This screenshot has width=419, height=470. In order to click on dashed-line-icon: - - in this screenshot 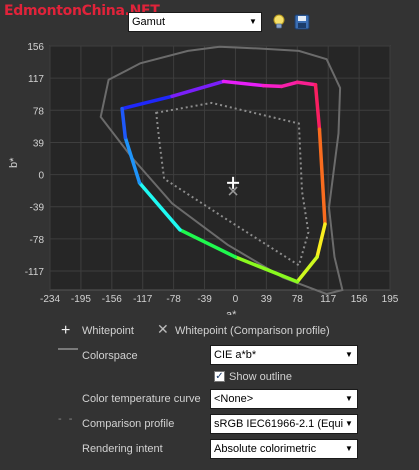, I will do `click(66, 419)`.